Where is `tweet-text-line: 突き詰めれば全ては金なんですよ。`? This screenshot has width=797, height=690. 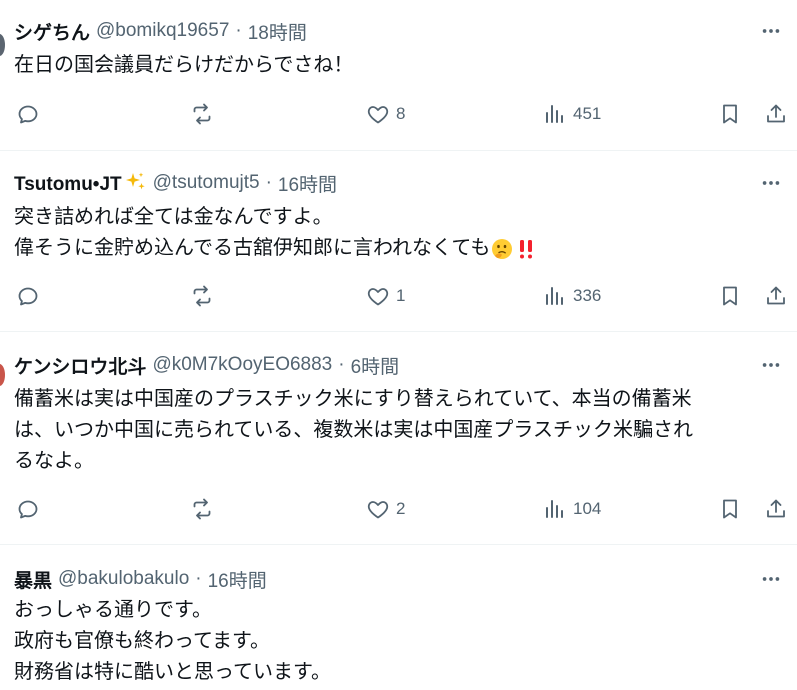
tweet-text-line: 突き詰めれば全ては金なんですよ。 is located at coordinates (173, 217).